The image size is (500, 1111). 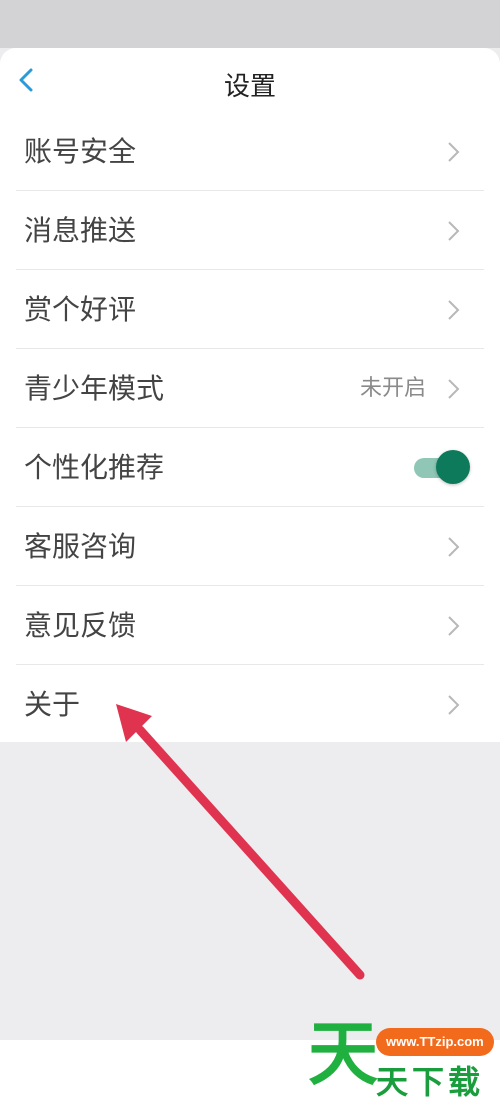 What do you see at coordinates (250, 704) in the screenshot?
I see `settings-item-about: 关于` at bounding box center [250, 704].